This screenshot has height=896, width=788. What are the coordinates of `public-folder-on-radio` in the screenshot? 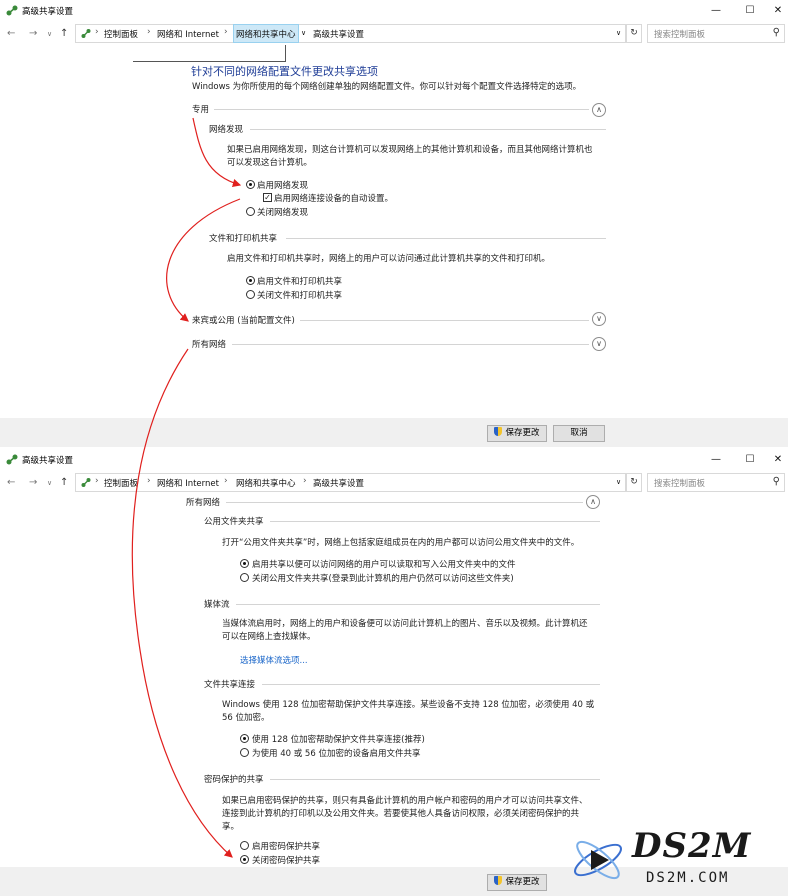 It's located at (244, 563).